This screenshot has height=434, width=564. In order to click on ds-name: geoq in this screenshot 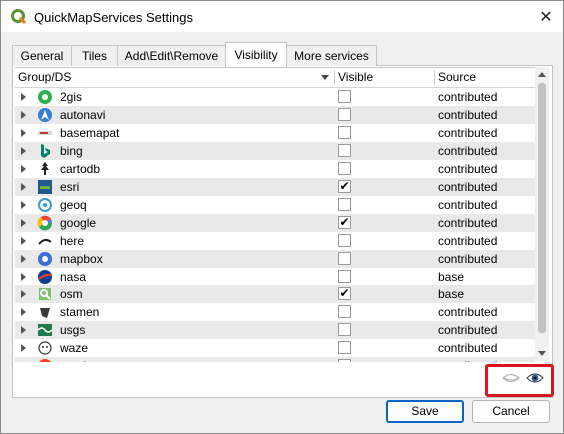, I will do `click(73, 204)`.